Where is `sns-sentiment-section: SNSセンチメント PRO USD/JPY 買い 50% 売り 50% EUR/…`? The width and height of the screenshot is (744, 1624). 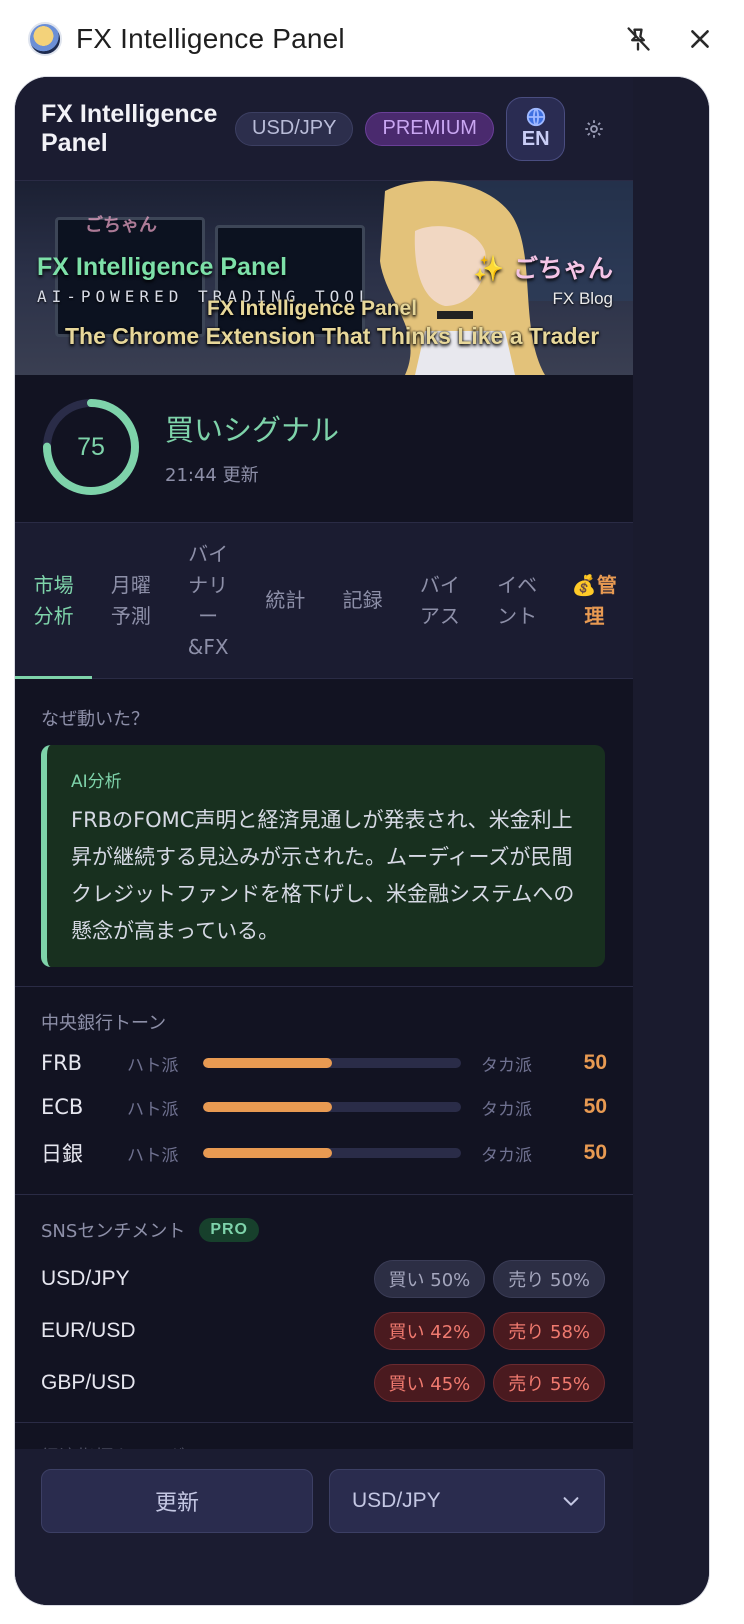 sns-sentiment-section: SNSセンチメント PRO USD/JPY 買い 50% 売り 50% EUR/… is located at coordinates (324, 1309).